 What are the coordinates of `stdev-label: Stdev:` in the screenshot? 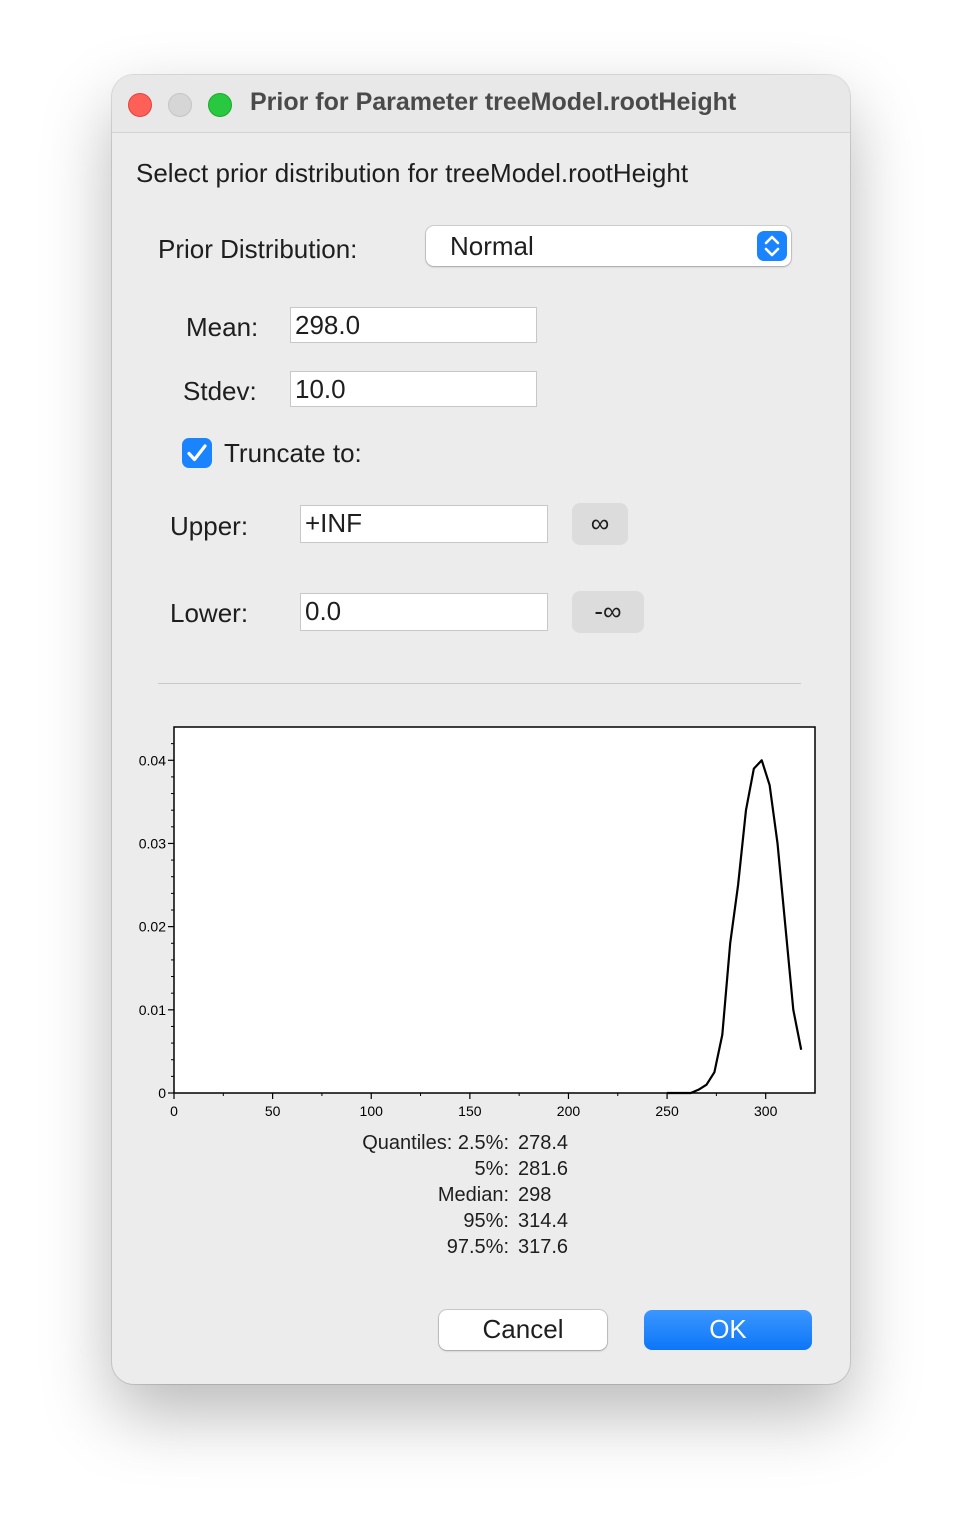 It's located at (220, 391).